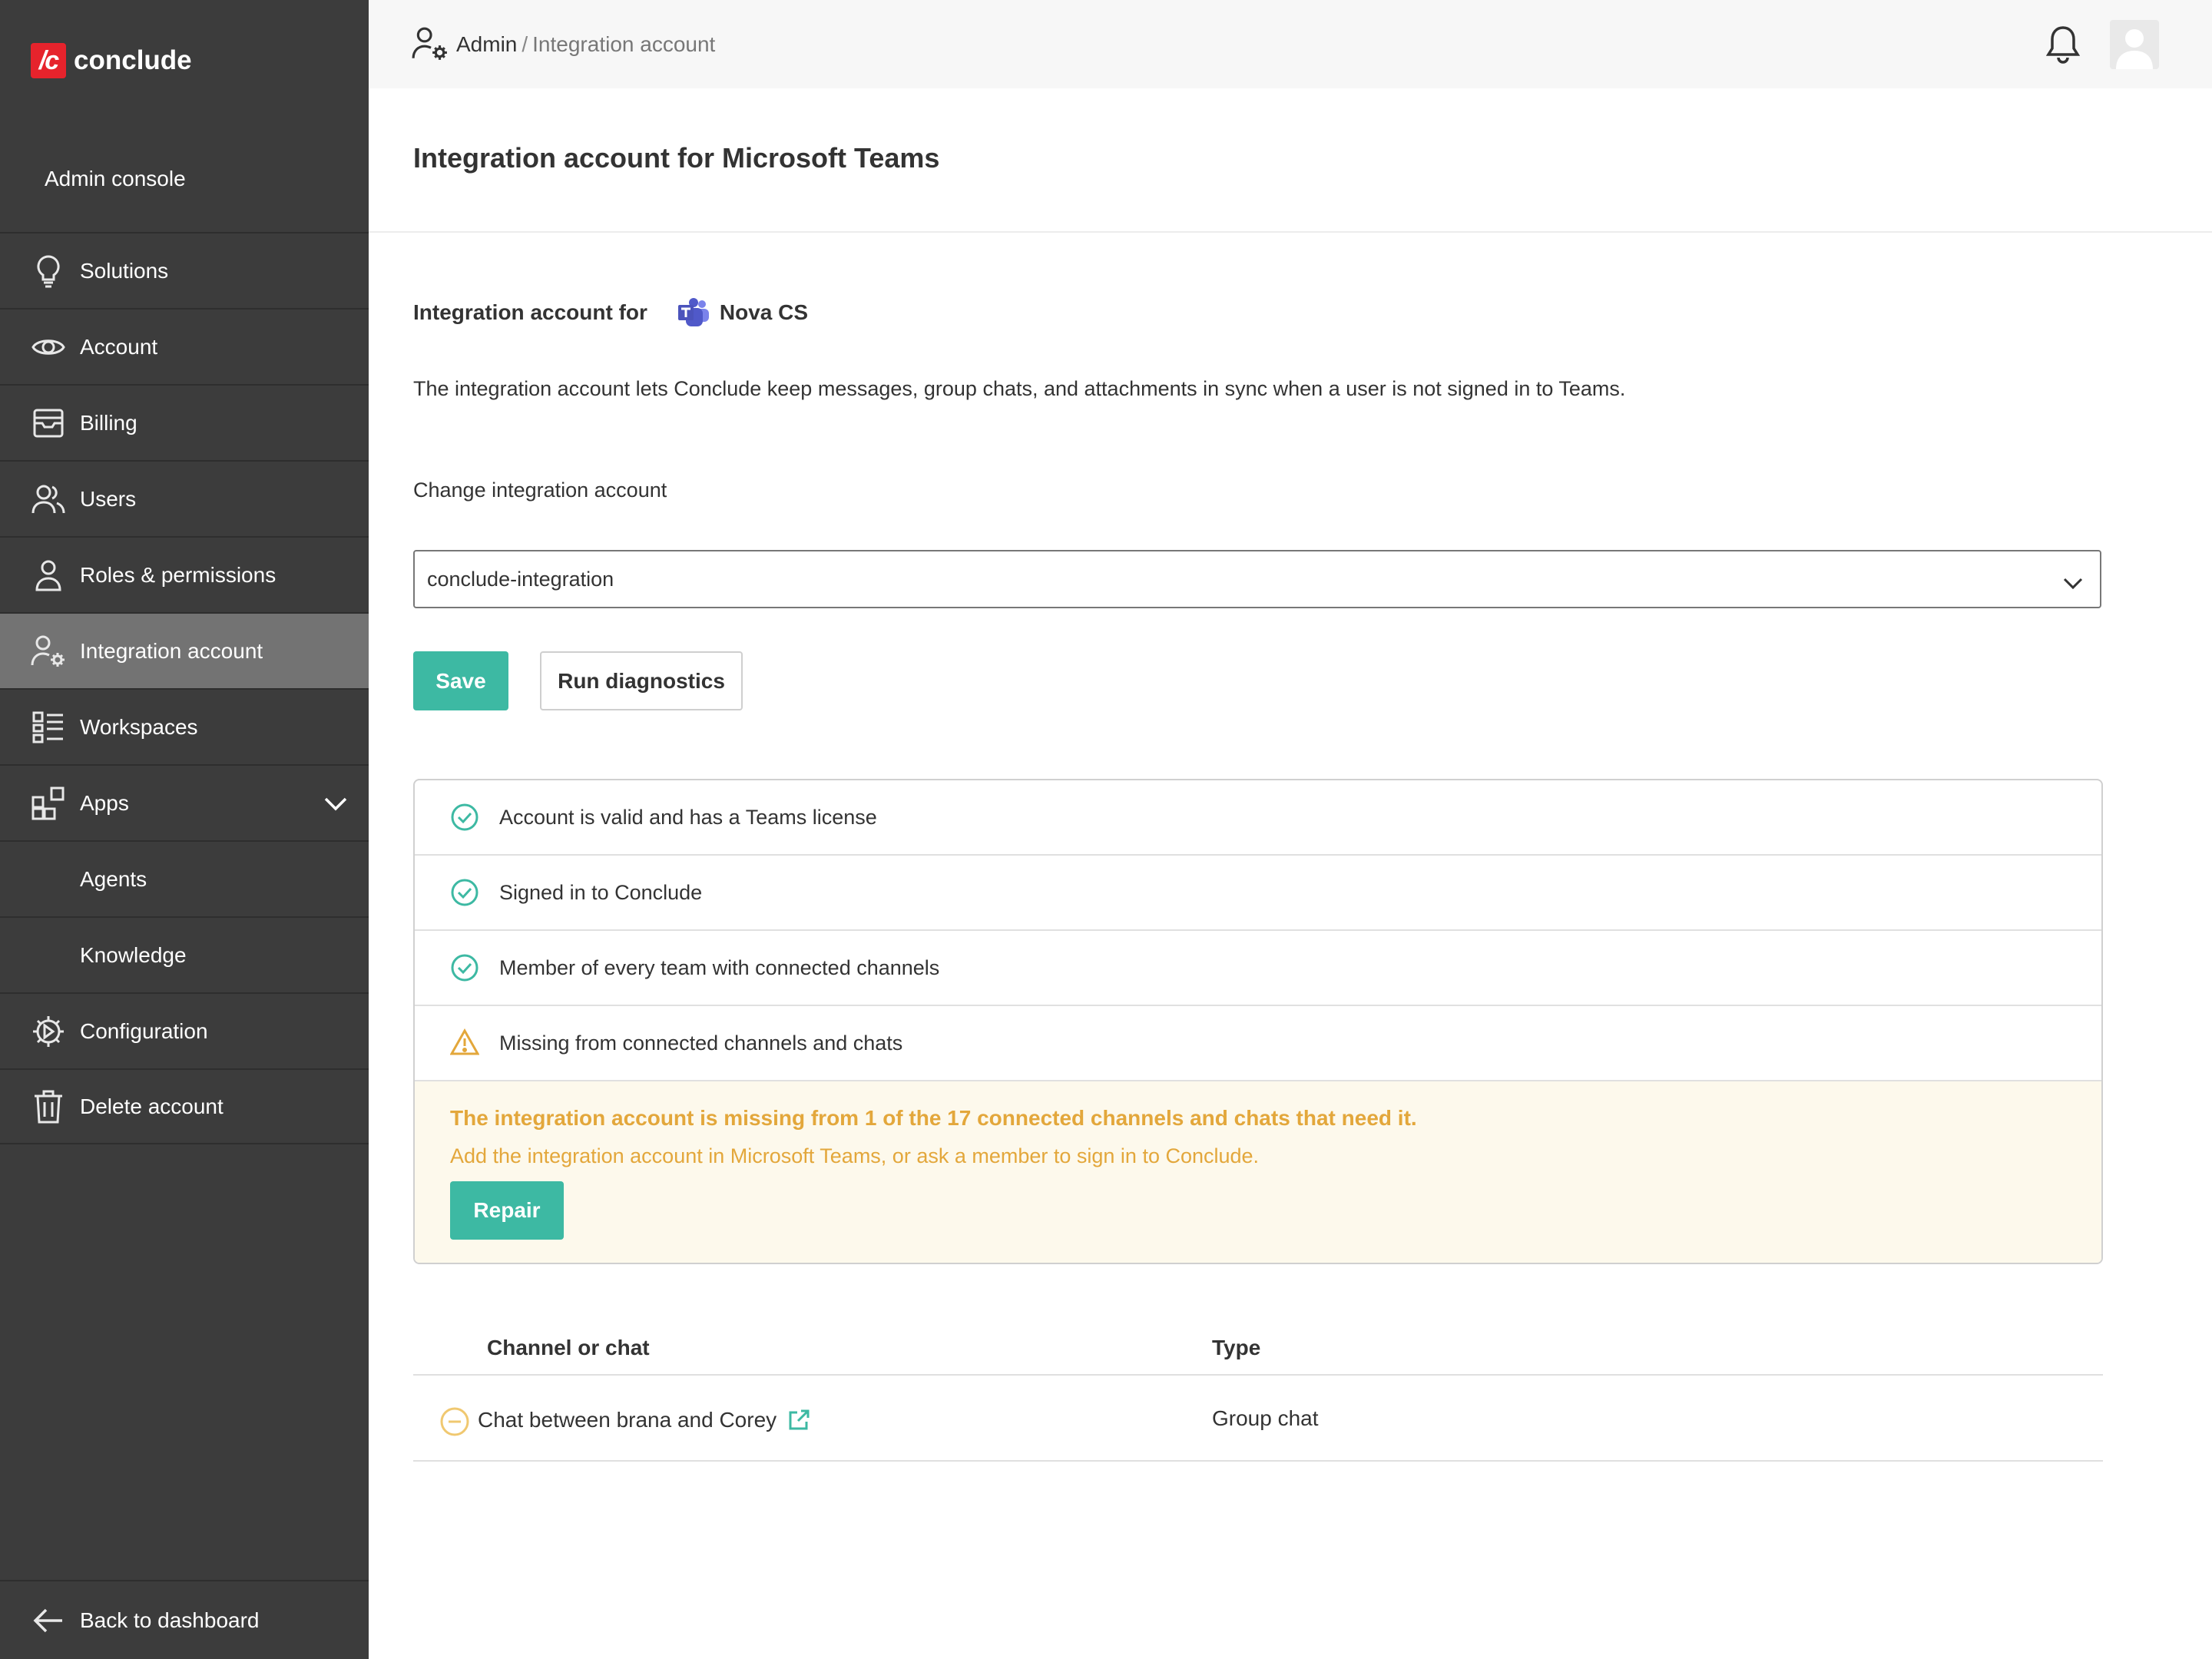 The width and height of the screenshot is (2212, 1659). What do you see at coordinates (642, 680) in the screenshot?
I see `run-diagnostics-button: Run diagnostics` at bounding box center [642, 680].